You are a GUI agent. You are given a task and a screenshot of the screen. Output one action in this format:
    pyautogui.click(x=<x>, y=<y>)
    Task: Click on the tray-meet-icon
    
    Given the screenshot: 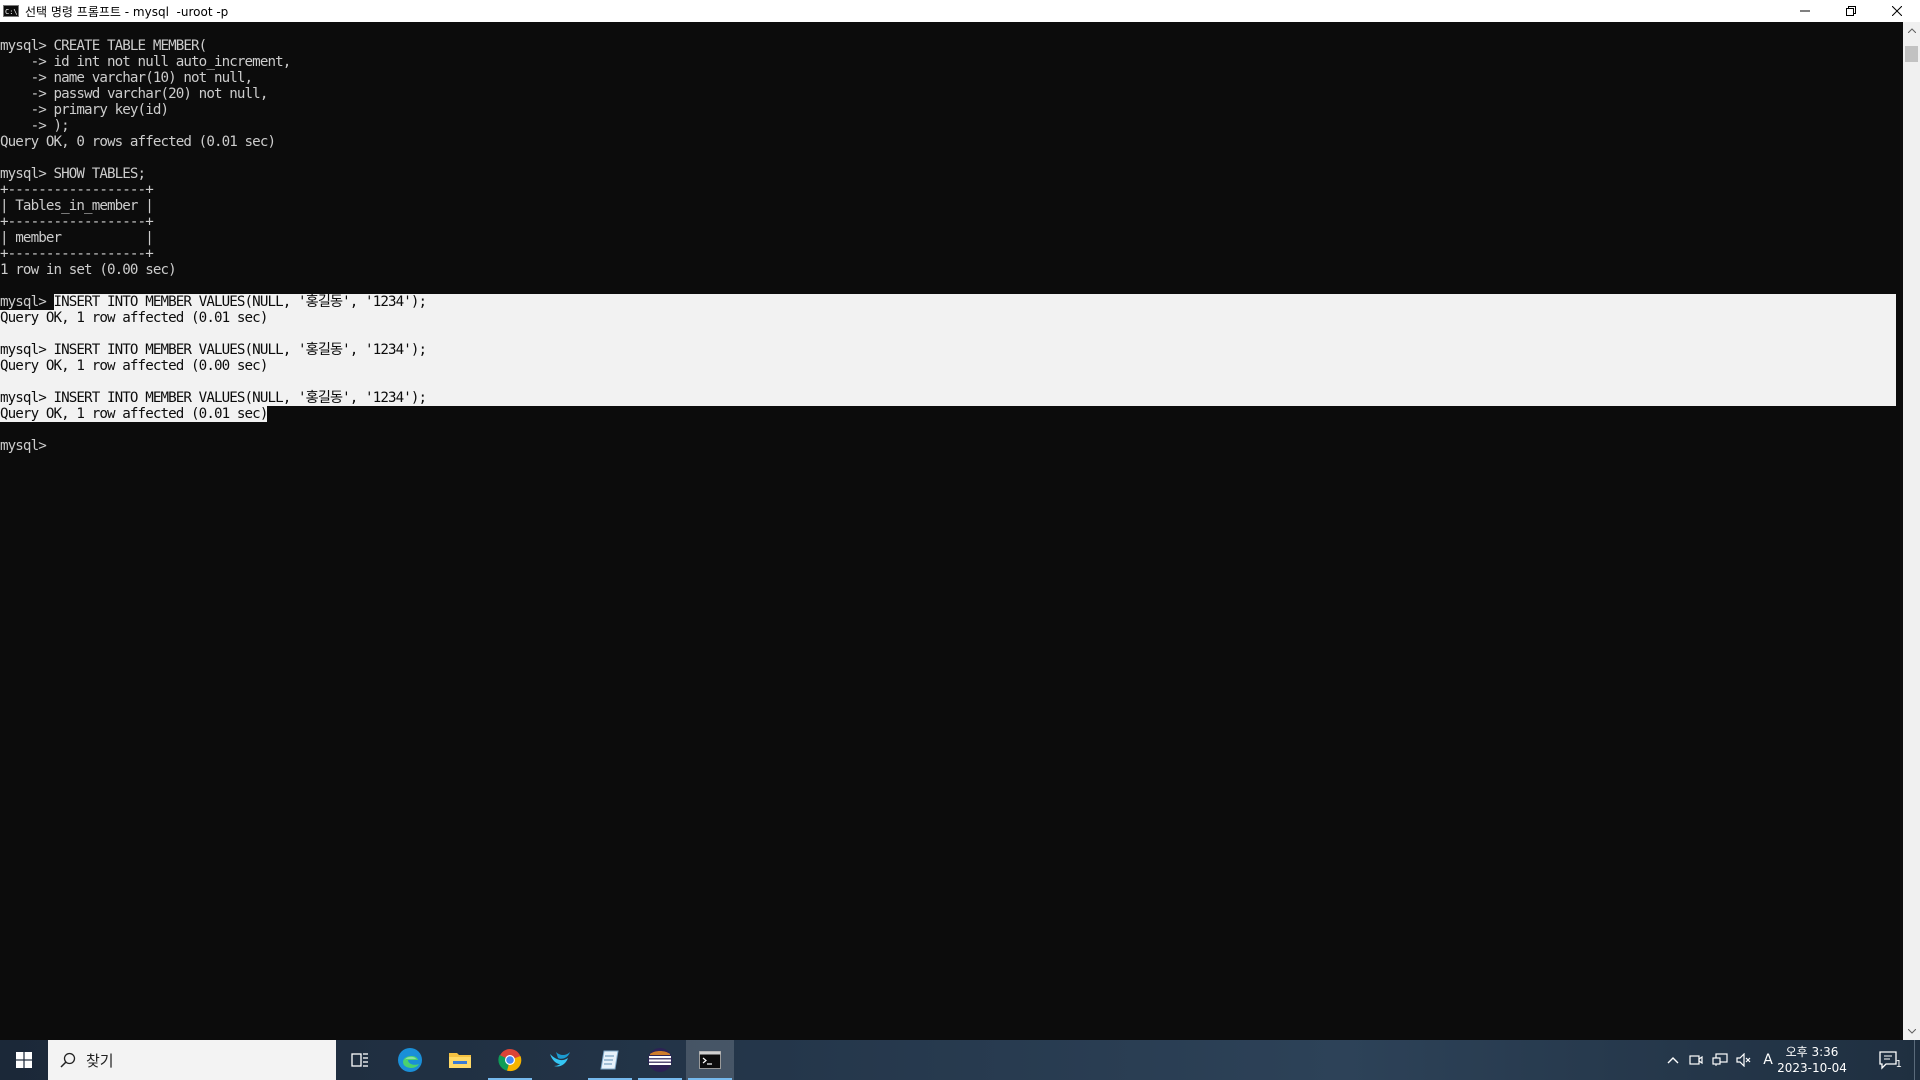 What is the action you would take?
    pyautogui.click(x=1696, y=1060)
    